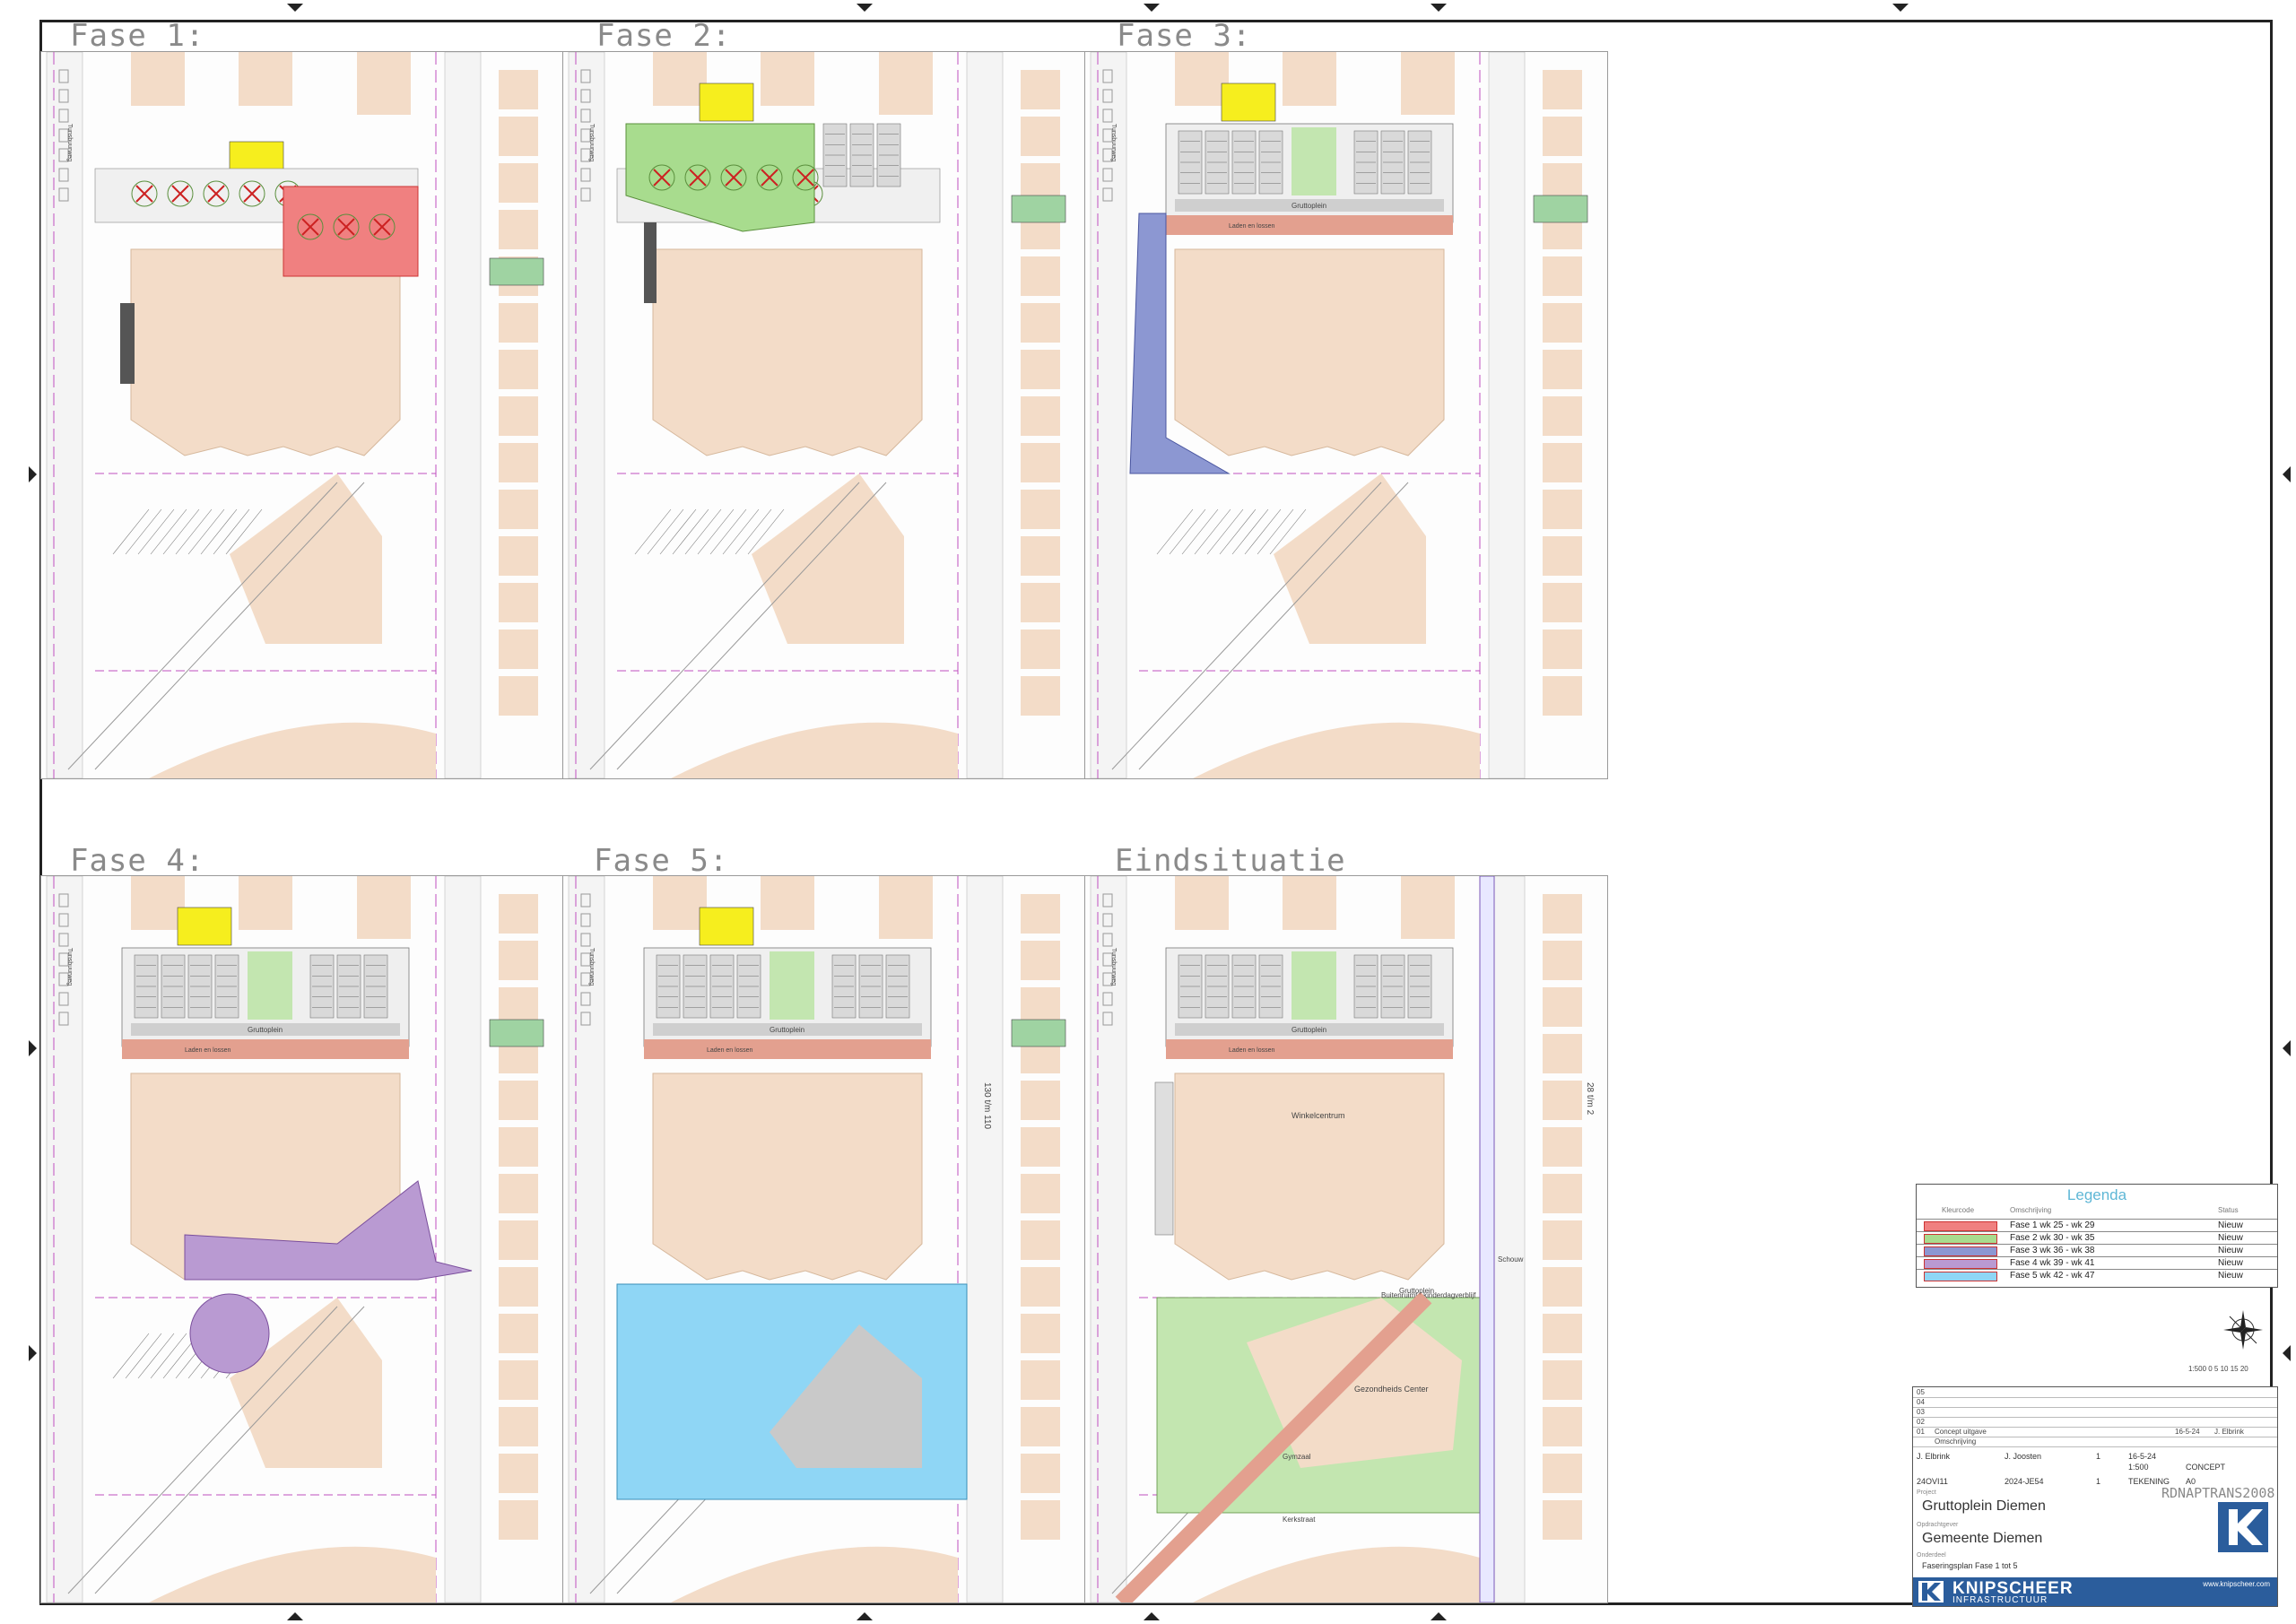  What do you see at coordinates (2229, 1432) in the screenshot?
I see `rev-author: J. Elbrink` at bounding box center [2229, 1432].